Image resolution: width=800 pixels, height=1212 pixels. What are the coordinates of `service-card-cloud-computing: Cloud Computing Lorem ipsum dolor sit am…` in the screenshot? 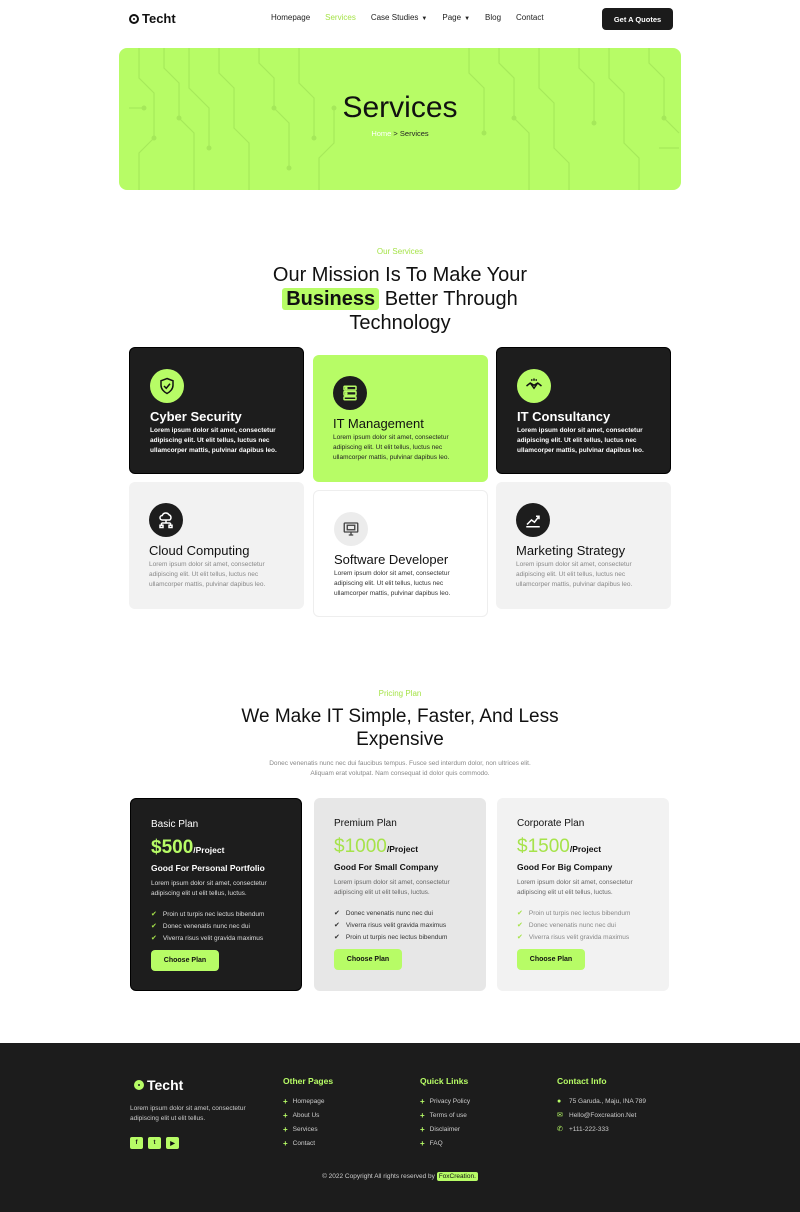 It's located at (216, 545).